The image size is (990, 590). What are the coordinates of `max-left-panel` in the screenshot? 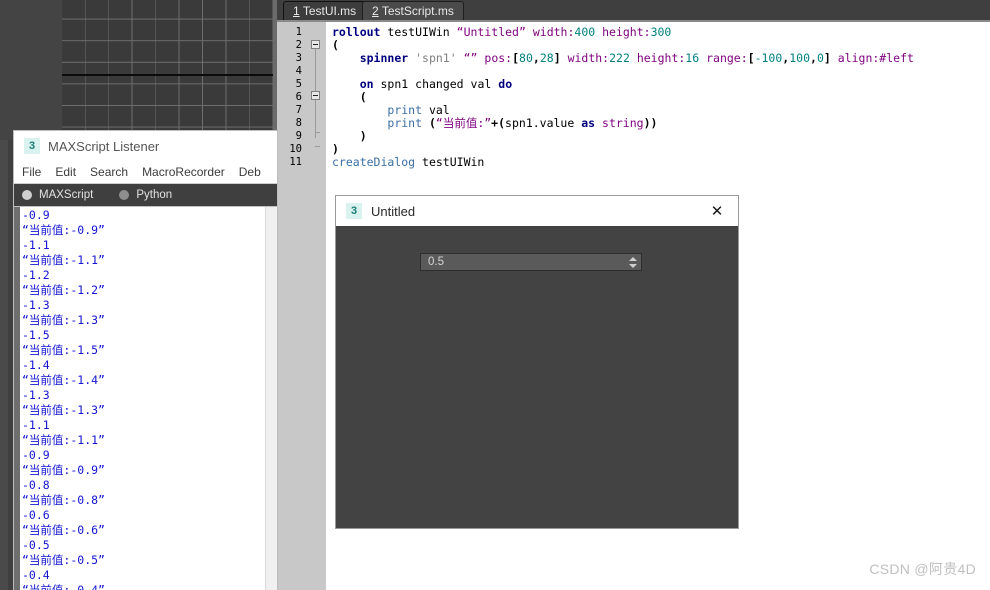 It's located at (31, 70).